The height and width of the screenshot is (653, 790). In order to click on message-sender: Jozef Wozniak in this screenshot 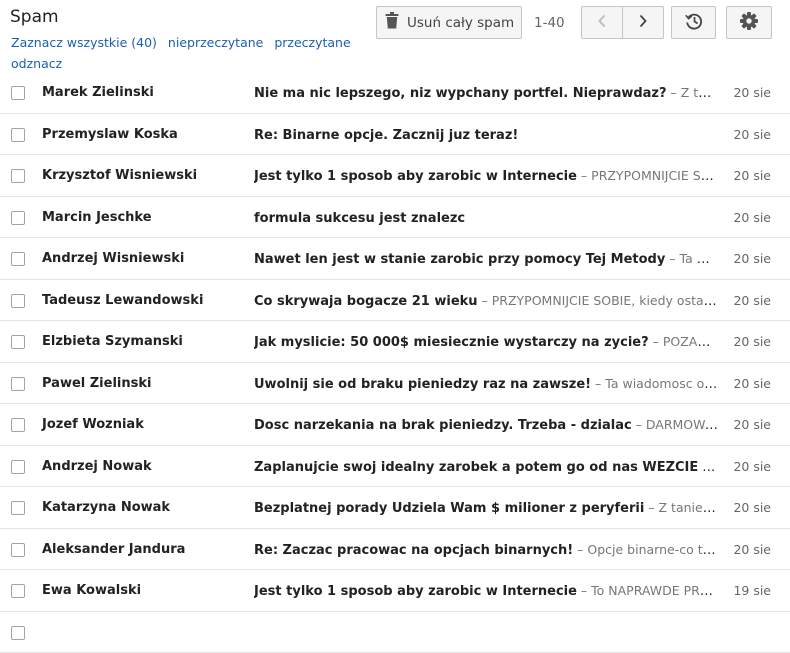, I will do `click(93, 424)`.